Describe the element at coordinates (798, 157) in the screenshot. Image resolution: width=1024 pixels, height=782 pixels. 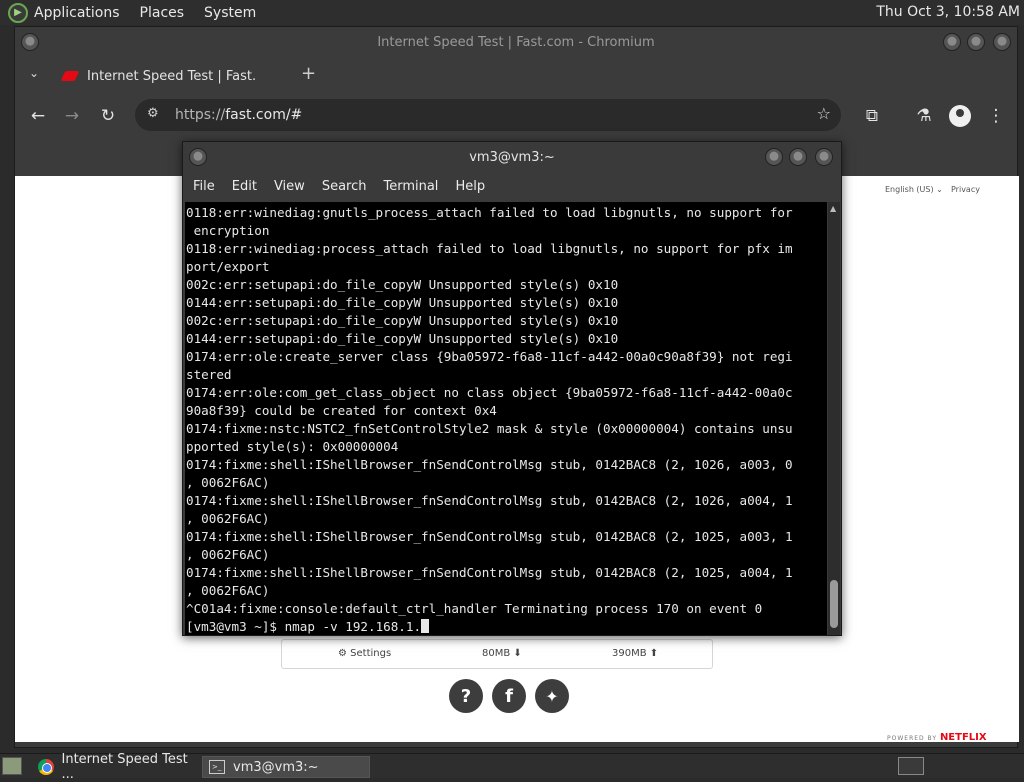
I see `terminal-maximize-button` at that location.